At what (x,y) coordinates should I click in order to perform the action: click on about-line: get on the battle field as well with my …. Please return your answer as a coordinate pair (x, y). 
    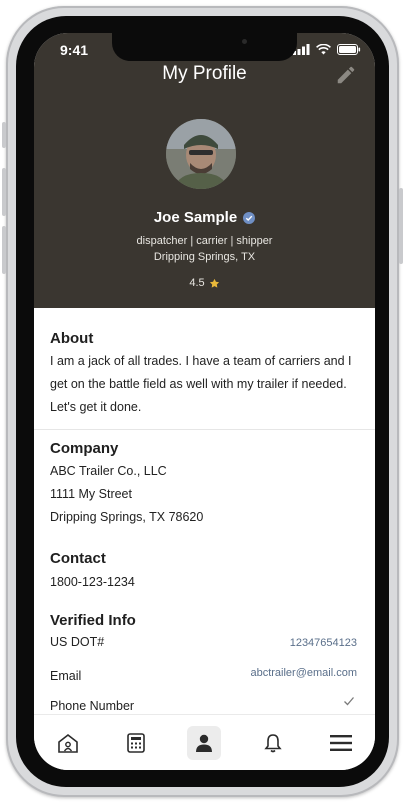
    Looking at the image, I should click on (198, 384).